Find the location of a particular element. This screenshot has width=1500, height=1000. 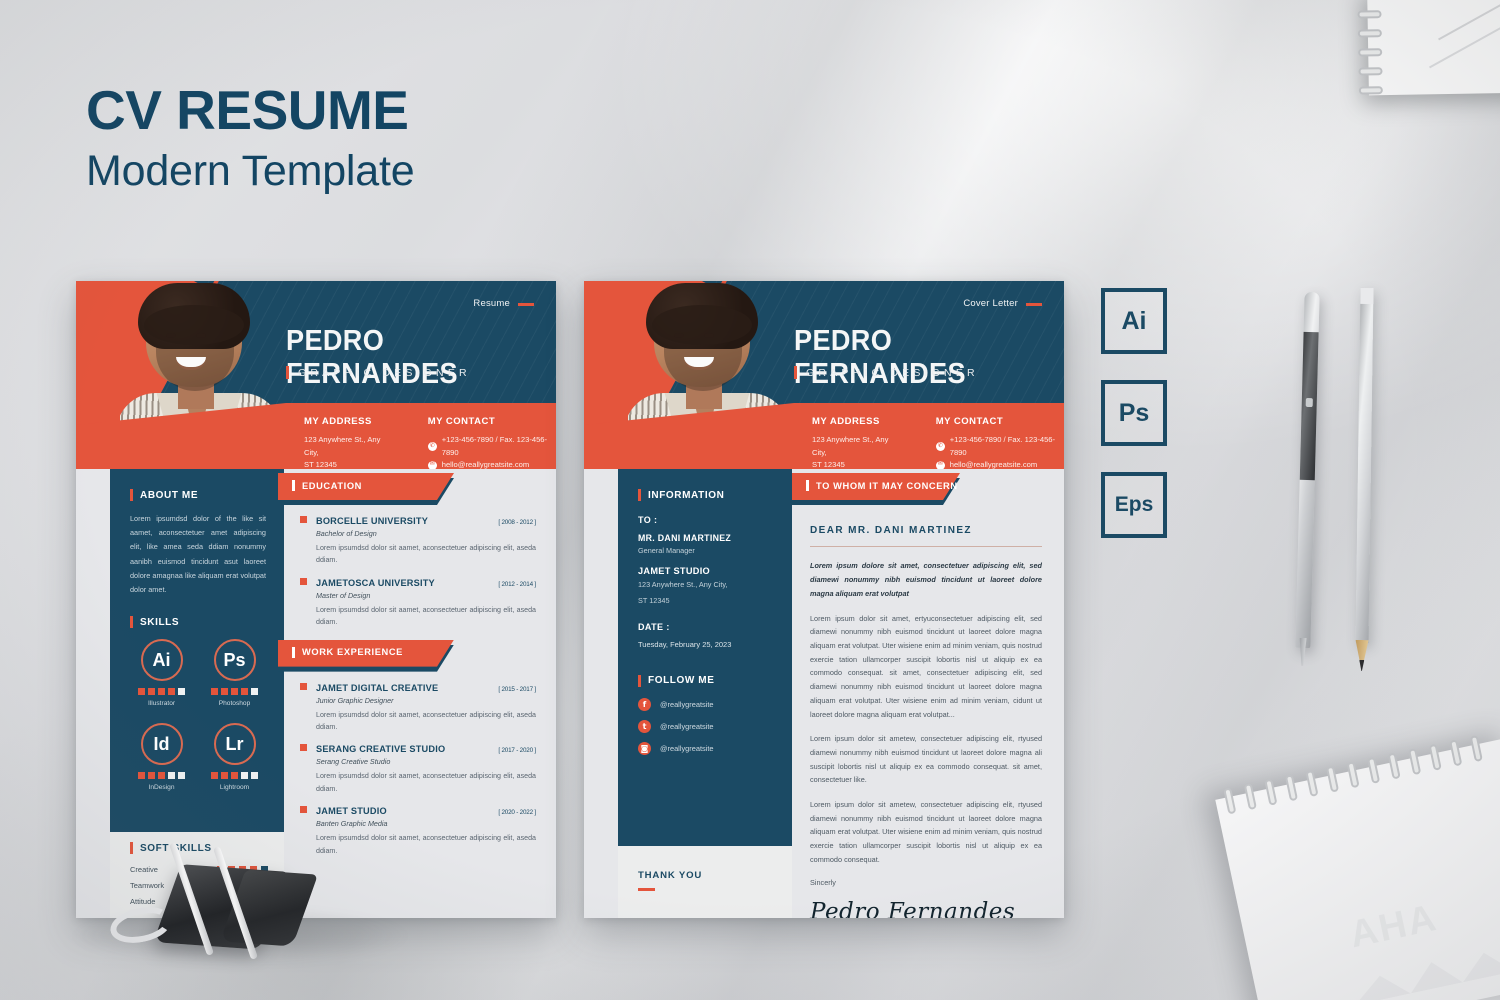

about-me-title: ABOUT ME is located at coordinates (169, 495).